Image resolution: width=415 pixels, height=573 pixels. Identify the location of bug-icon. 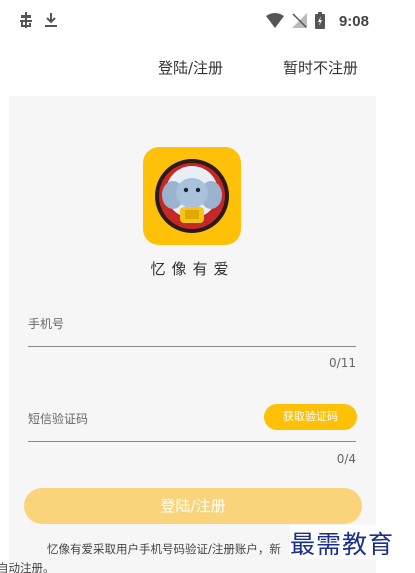
(26, 22).